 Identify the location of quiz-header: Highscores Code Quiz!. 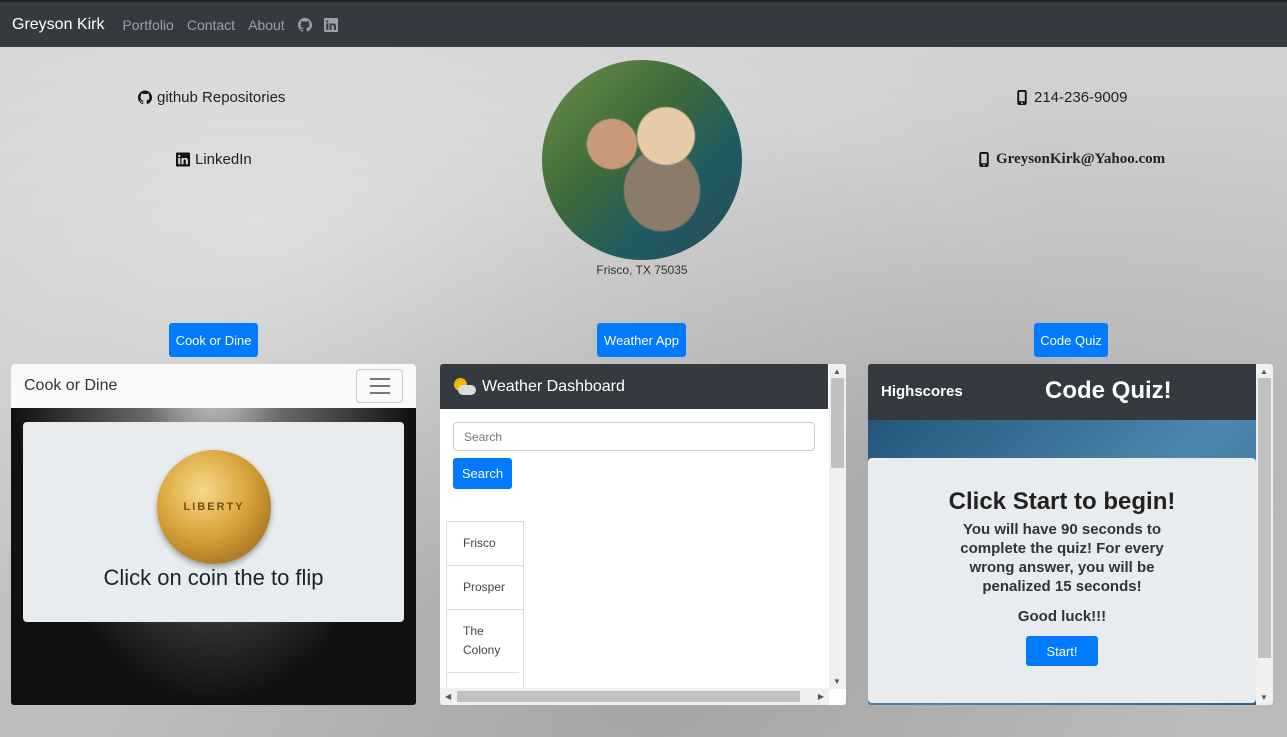
(1062, 392).